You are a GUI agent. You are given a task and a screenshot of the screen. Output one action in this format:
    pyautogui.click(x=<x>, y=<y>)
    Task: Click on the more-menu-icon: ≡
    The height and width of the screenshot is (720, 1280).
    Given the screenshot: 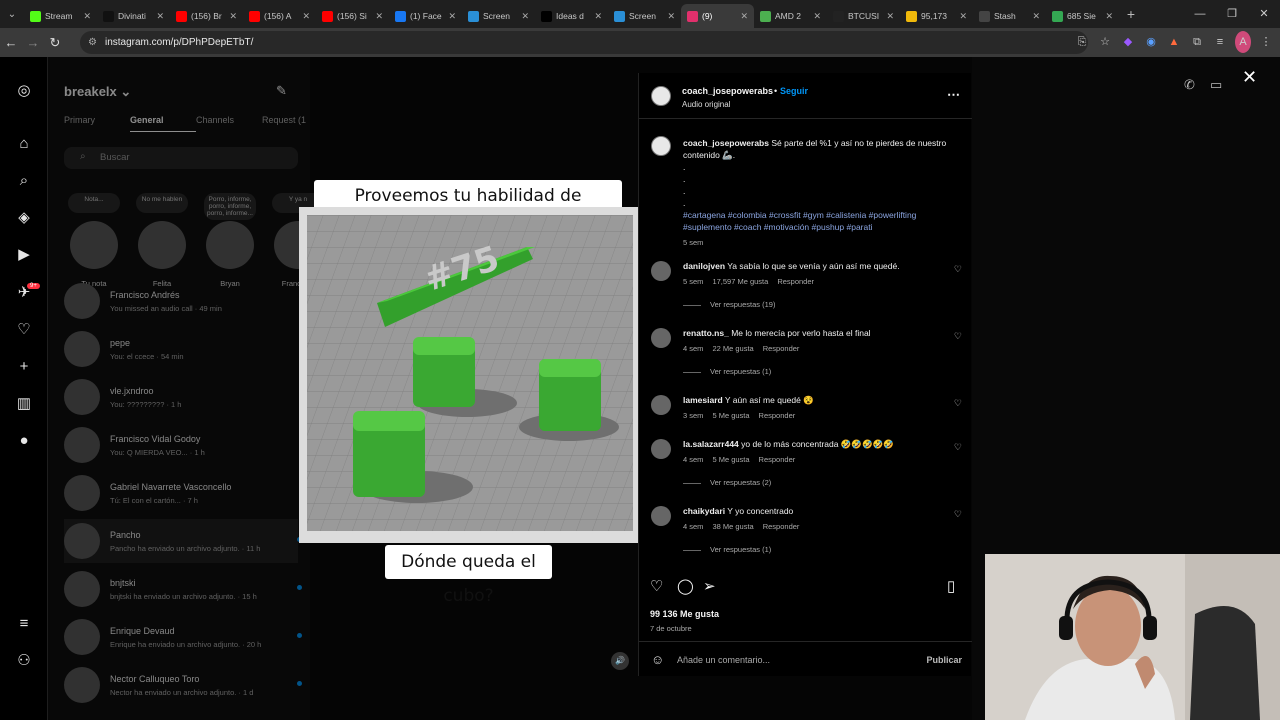 What is the action you would take?
    pyautogui.click(x=24, y=624)
    